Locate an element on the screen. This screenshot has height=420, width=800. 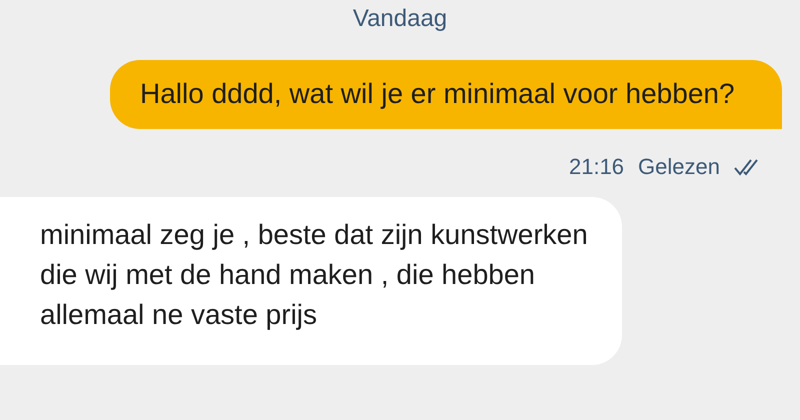
date-separator: Vandaag is located at coordinates (400, 19).